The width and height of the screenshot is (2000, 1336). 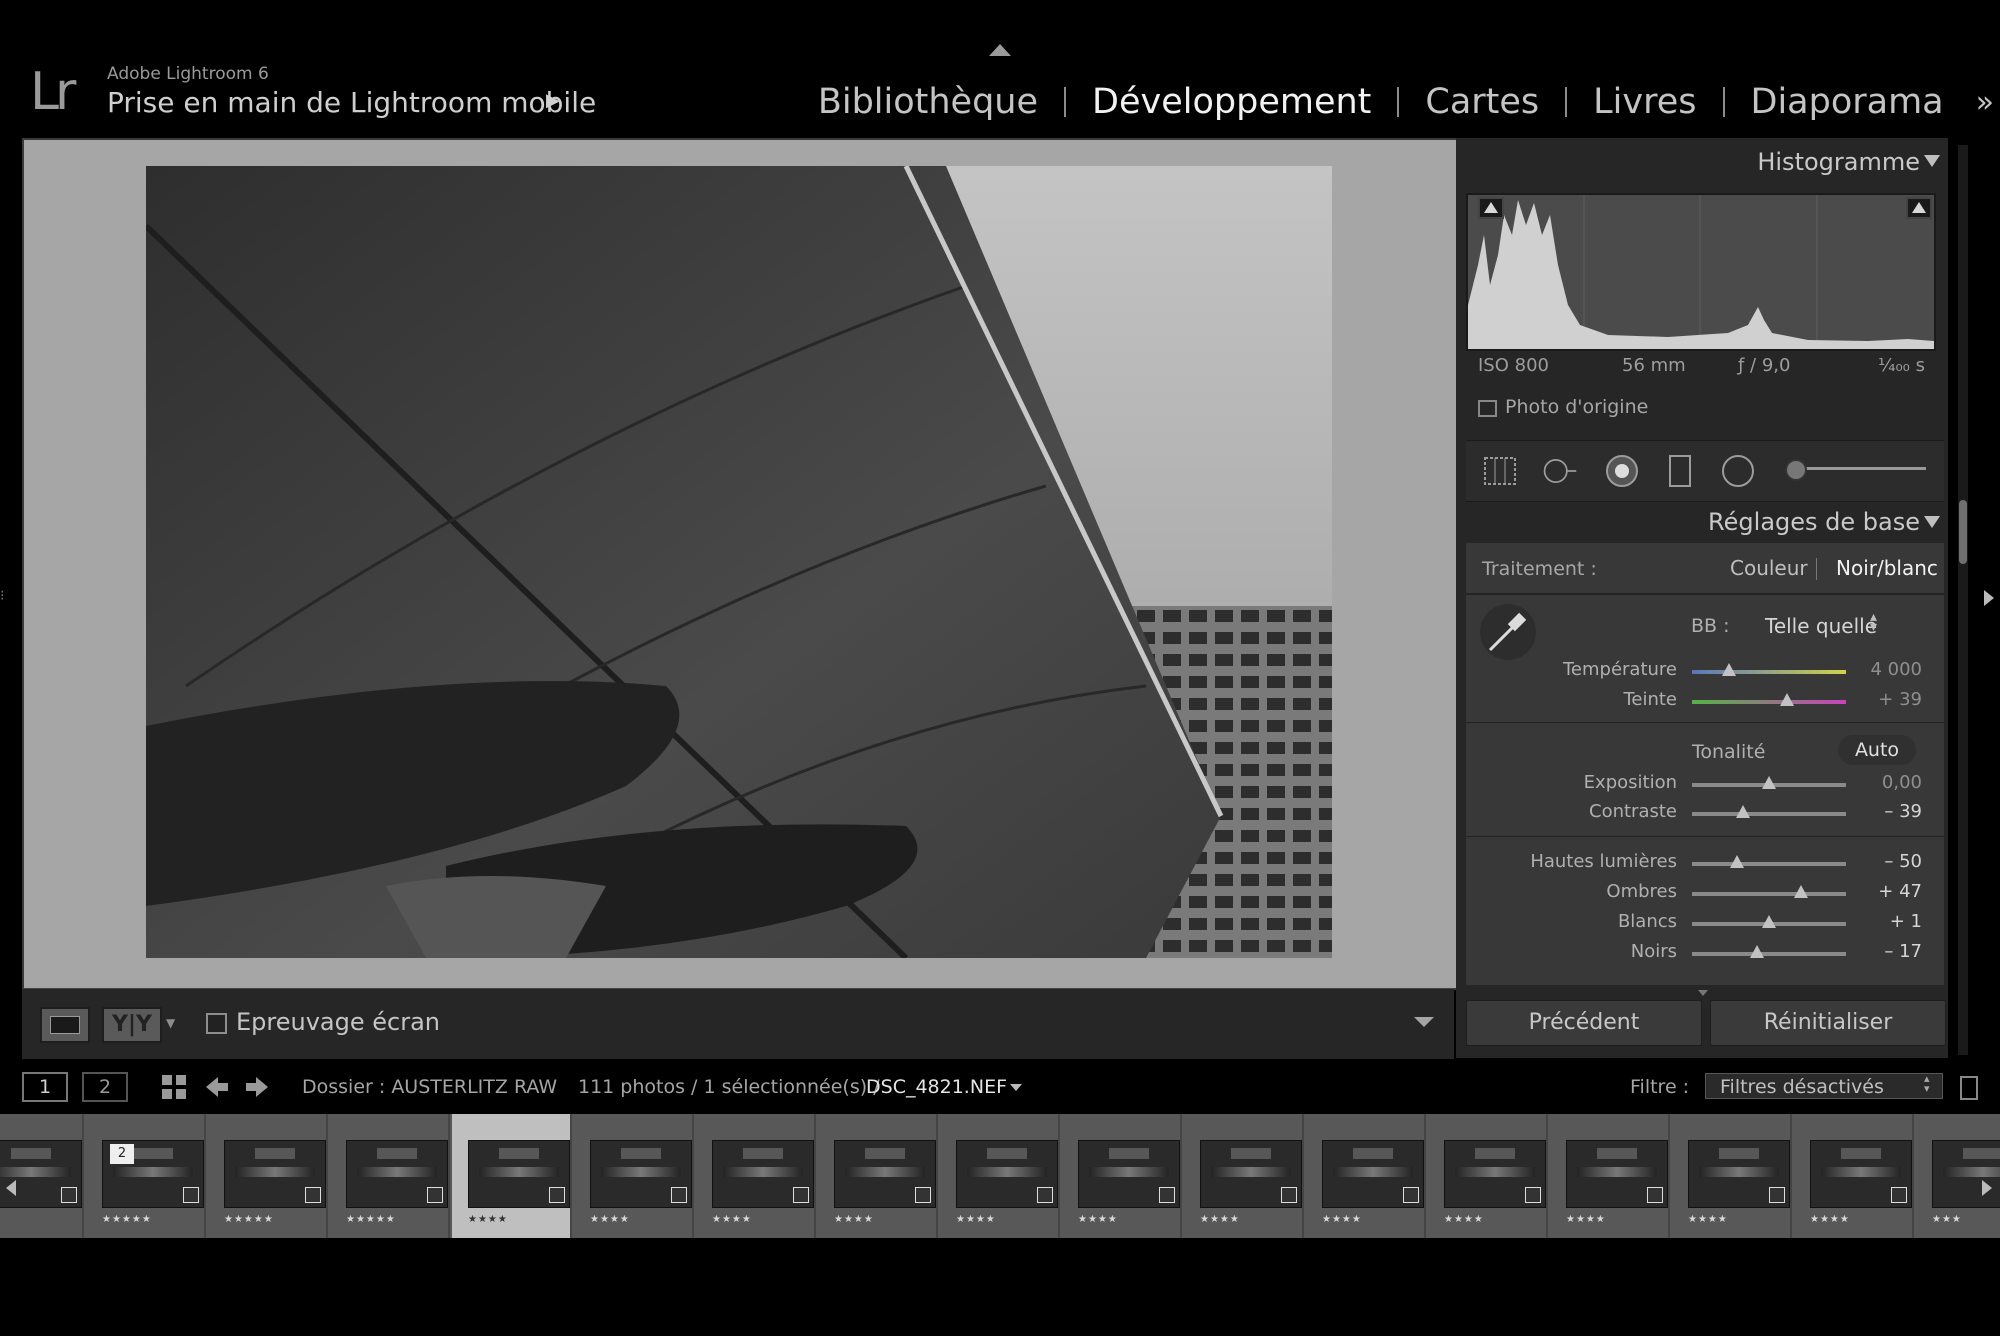 I want to click on treatment-bw-option: Noir/blanc, so click(x=1887, y=568).